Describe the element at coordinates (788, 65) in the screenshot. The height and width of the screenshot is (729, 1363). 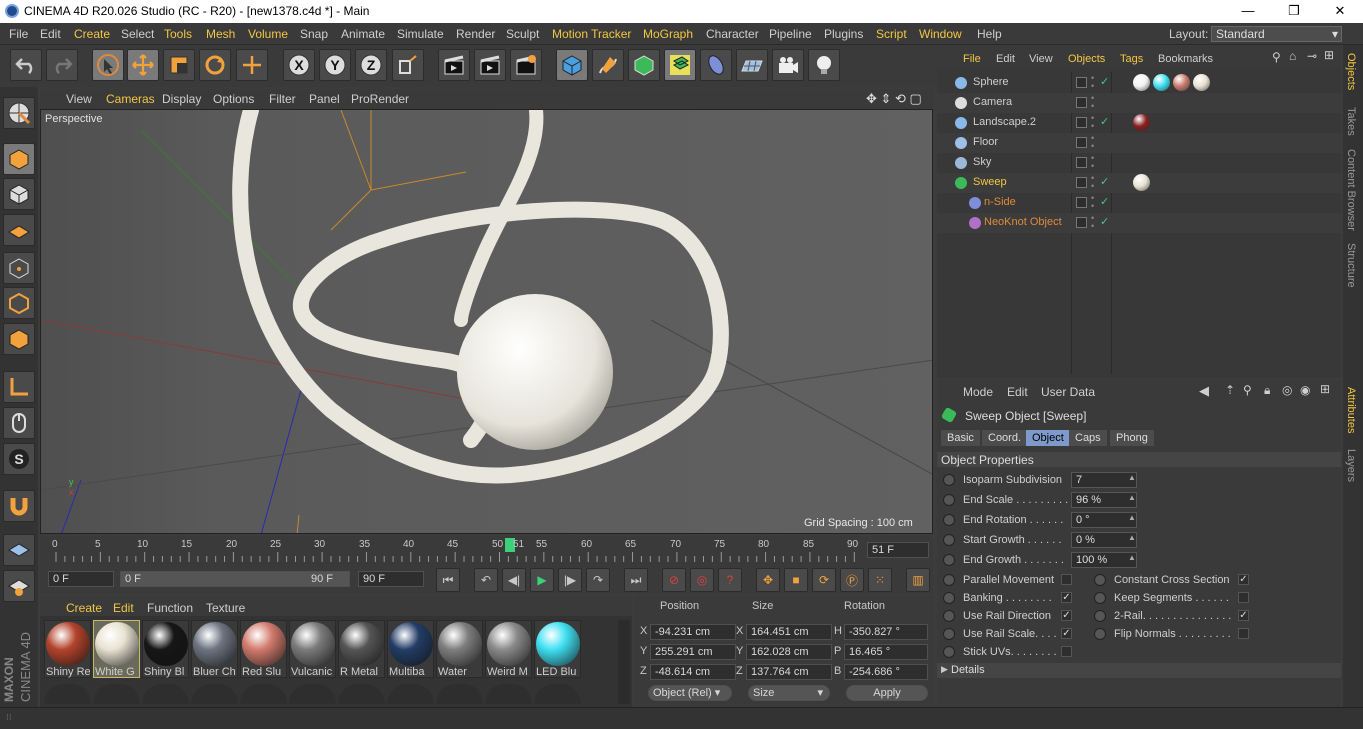
I see `camera-object-button` at that location.